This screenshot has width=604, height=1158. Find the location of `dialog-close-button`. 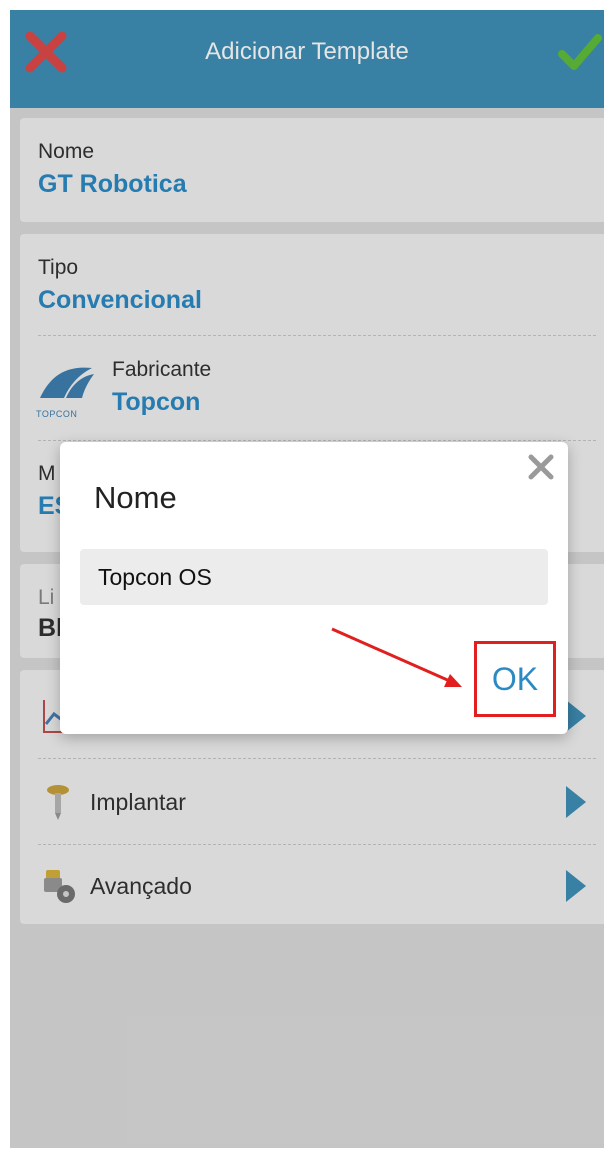

dialog-close-button is located at coordinates (541, 467).